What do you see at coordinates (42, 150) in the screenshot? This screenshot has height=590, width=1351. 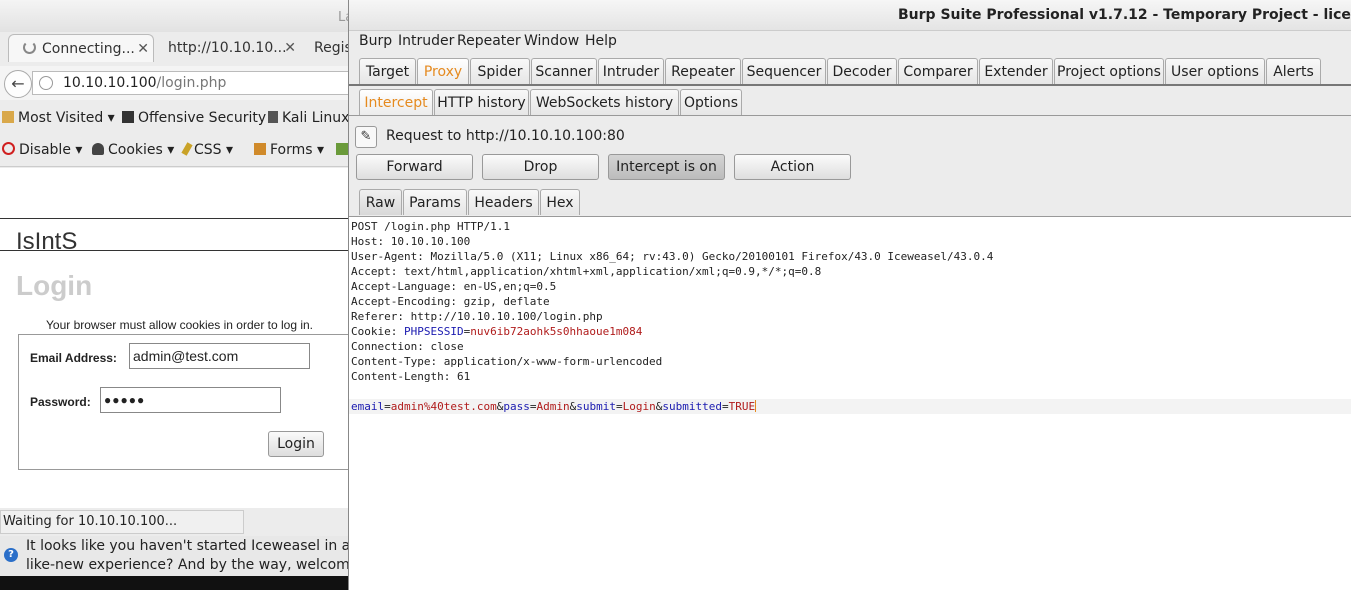 I see `dev-disable-menu: Disable ▾` at bounding box center [42, 150].